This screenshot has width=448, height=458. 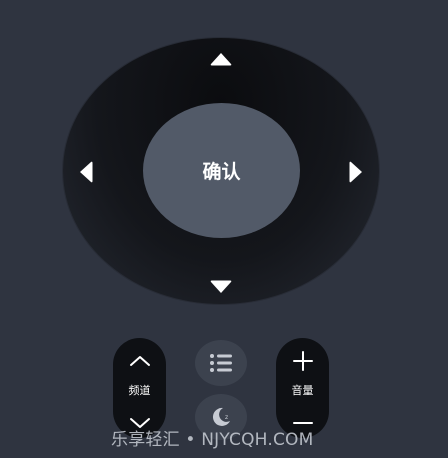 I want to click on volume-up-button, so click(x=302, y=361).